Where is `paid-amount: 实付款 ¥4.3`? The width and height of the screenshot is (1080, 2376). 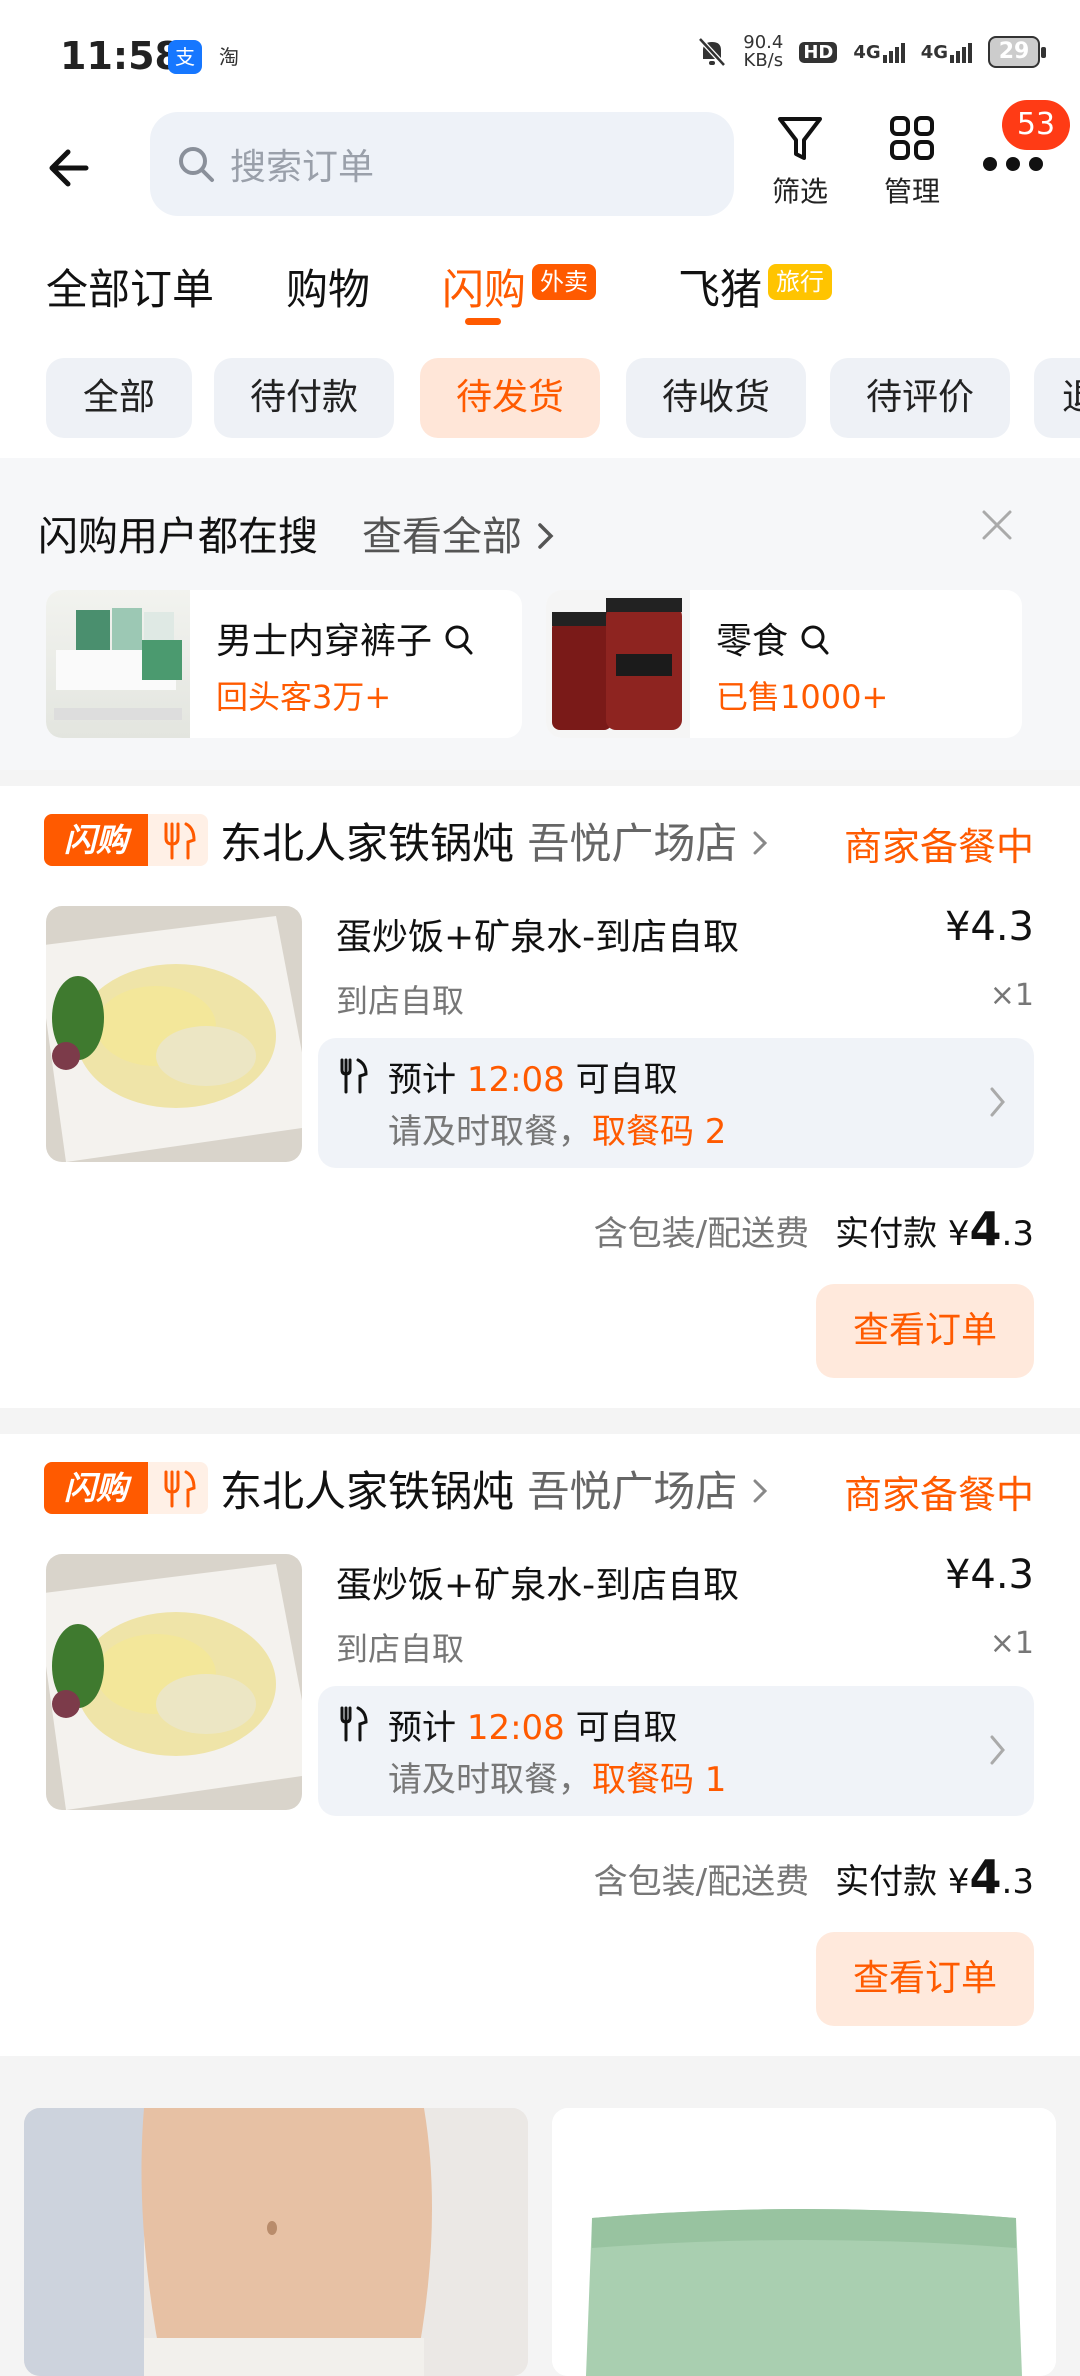
paid-amount: 实付款 ¥4.3 is located at coordinates (934, 1877).